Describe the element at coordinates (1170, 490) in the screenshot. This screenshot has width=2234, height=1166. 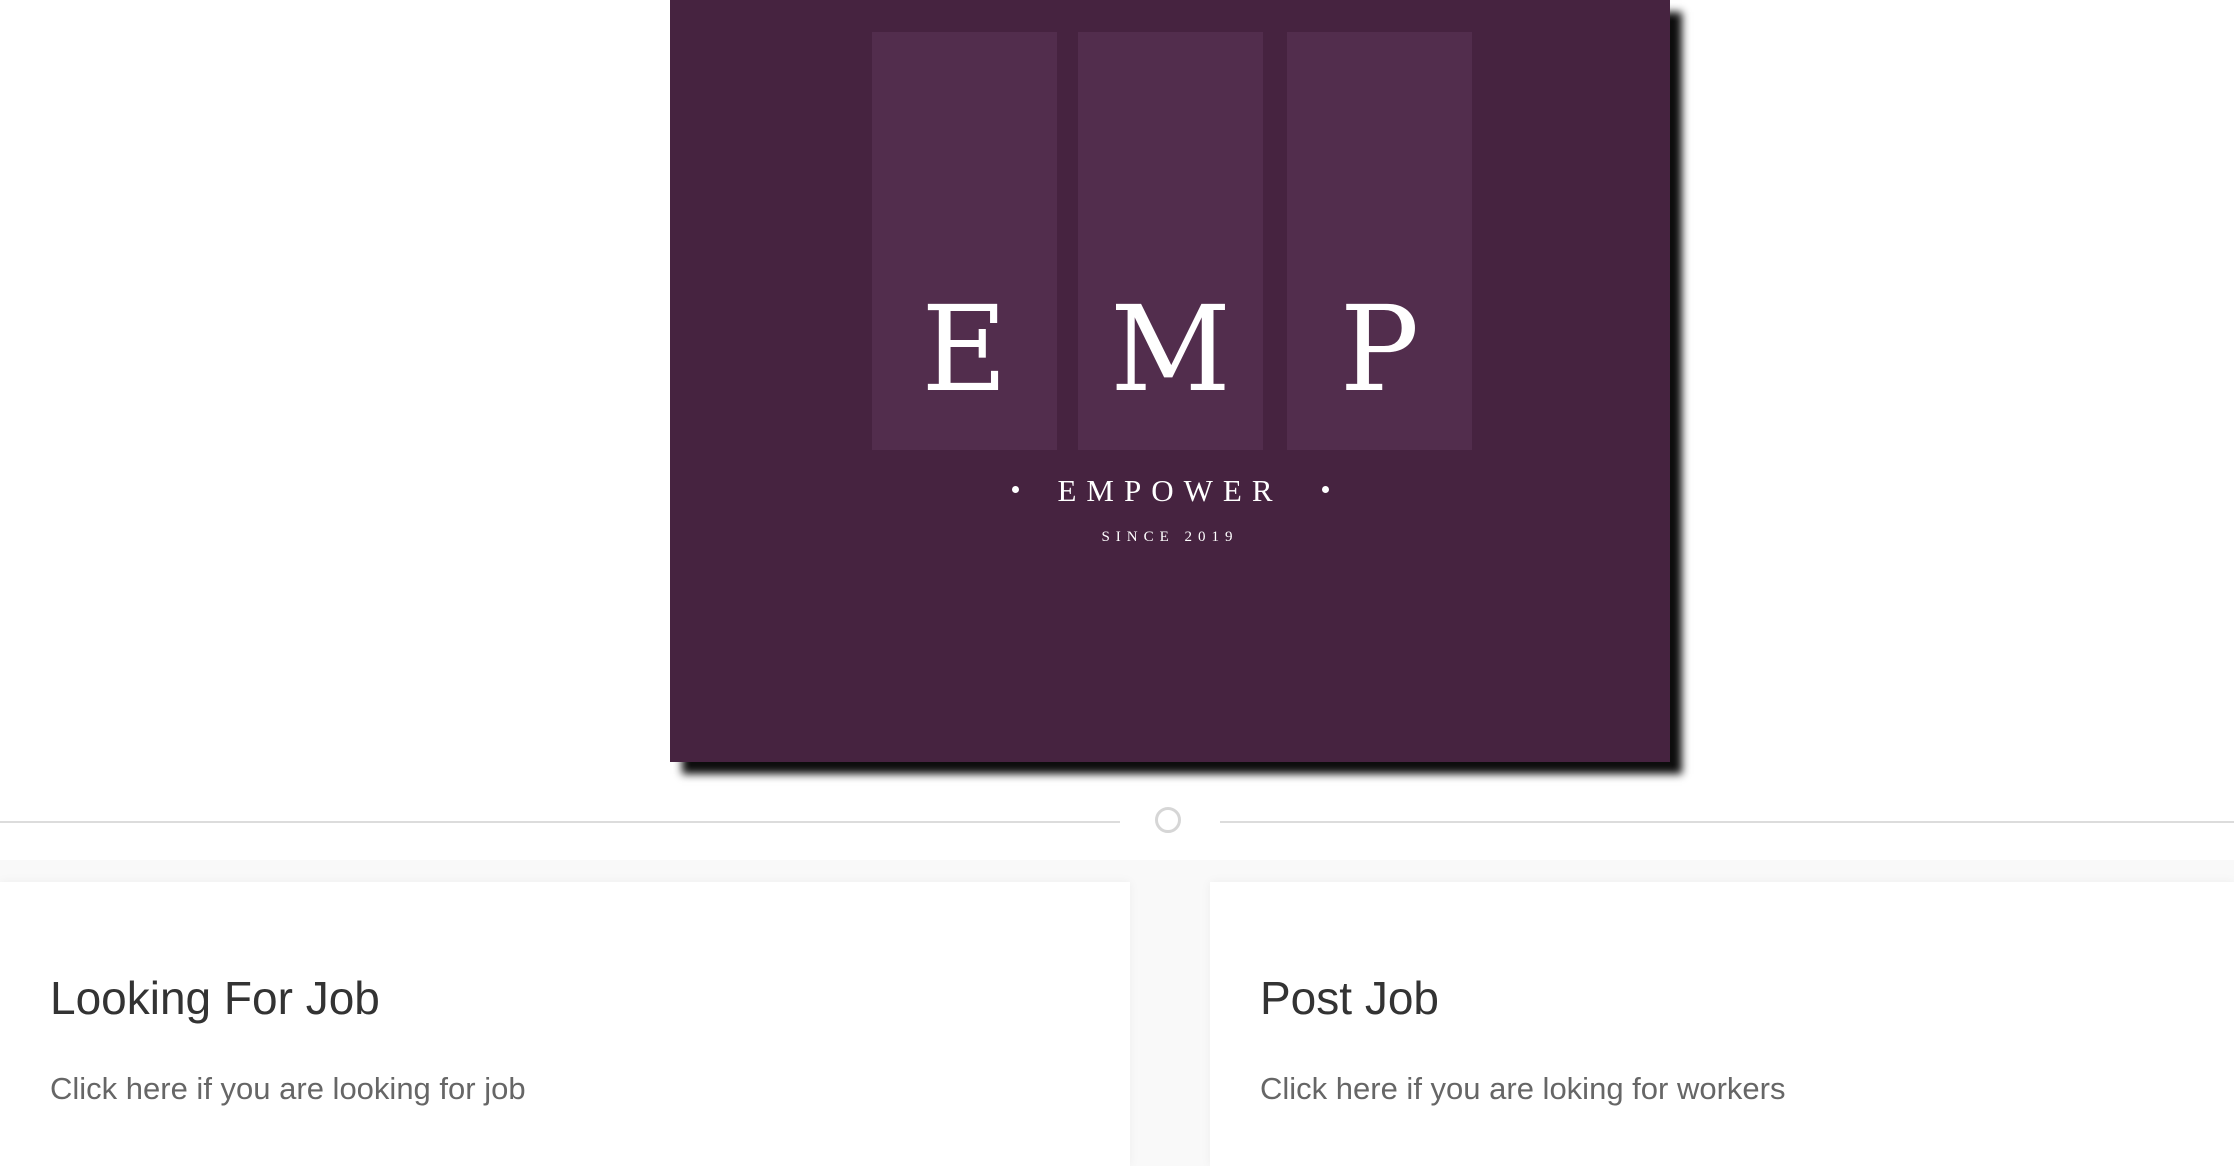
I see `logo-brand-name: EMPOWER` at that location.